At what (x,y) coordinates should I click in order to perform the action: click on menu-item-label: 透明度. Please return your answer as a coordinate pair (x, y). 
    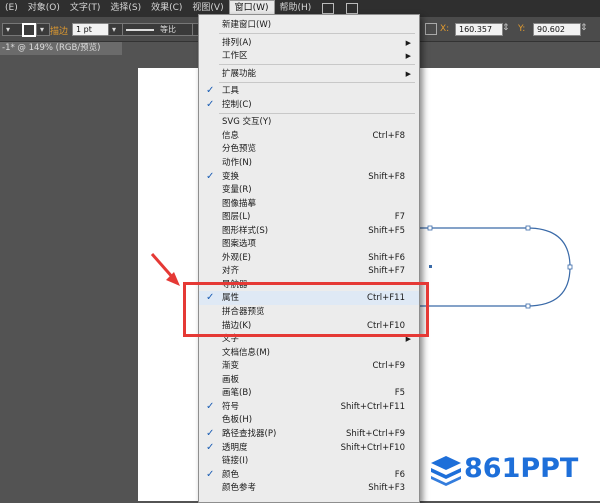
    Looking at the image, I should click on (235, 447).